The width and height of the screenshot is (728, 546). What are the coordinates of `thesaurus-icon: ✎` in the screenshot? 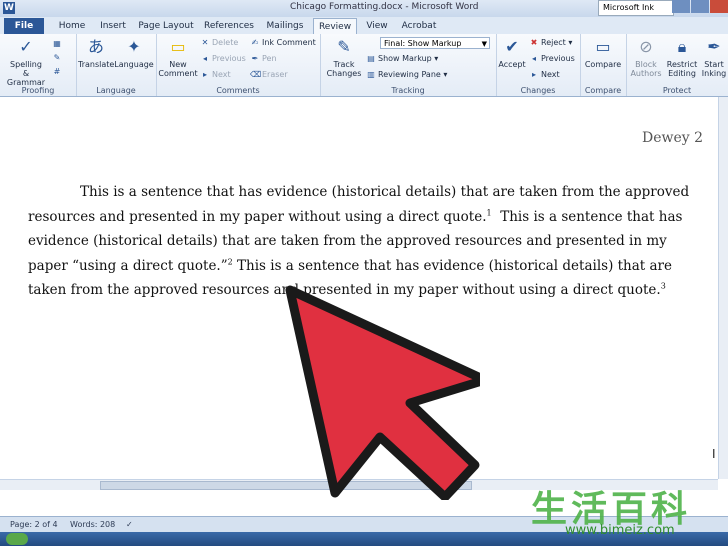 It's located at (58, 58).